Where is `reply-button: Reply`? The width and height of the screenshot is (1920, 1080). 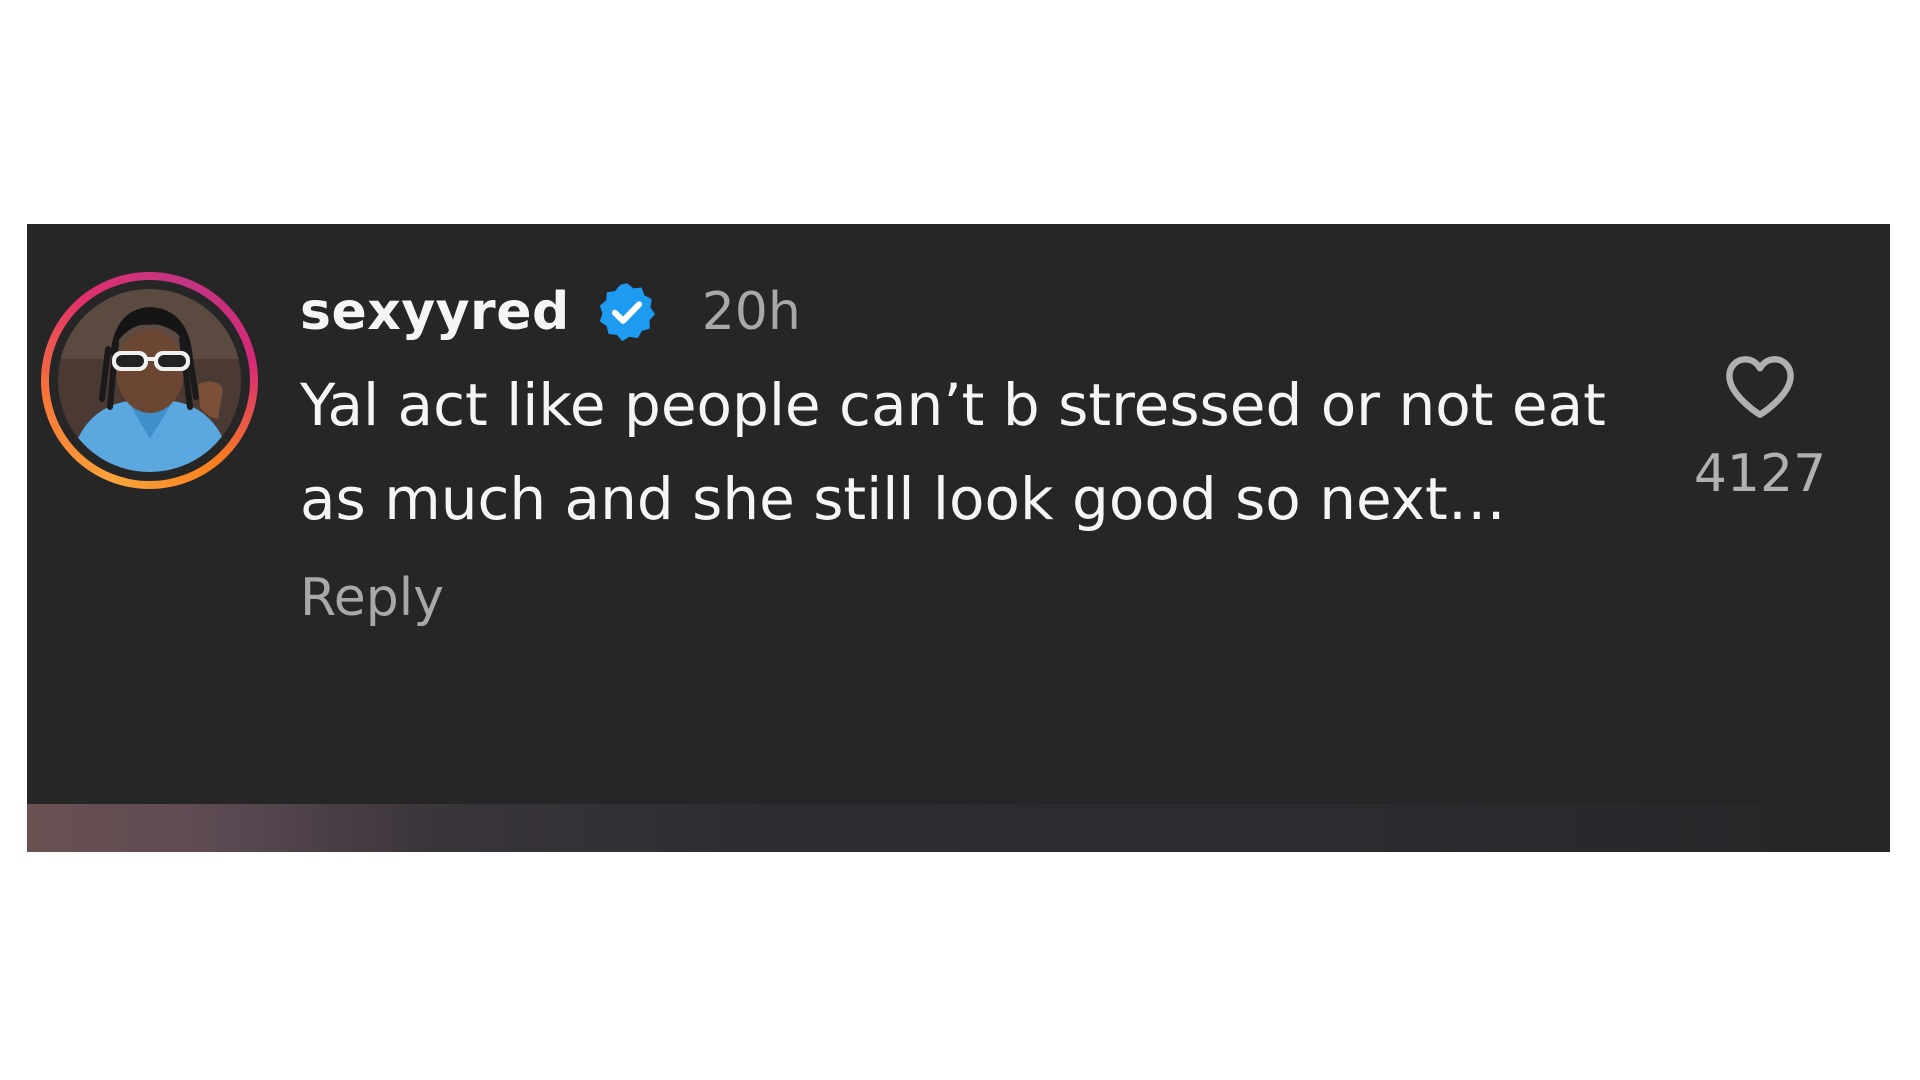
reply-button: Reply is located at coordinates (372, 598).